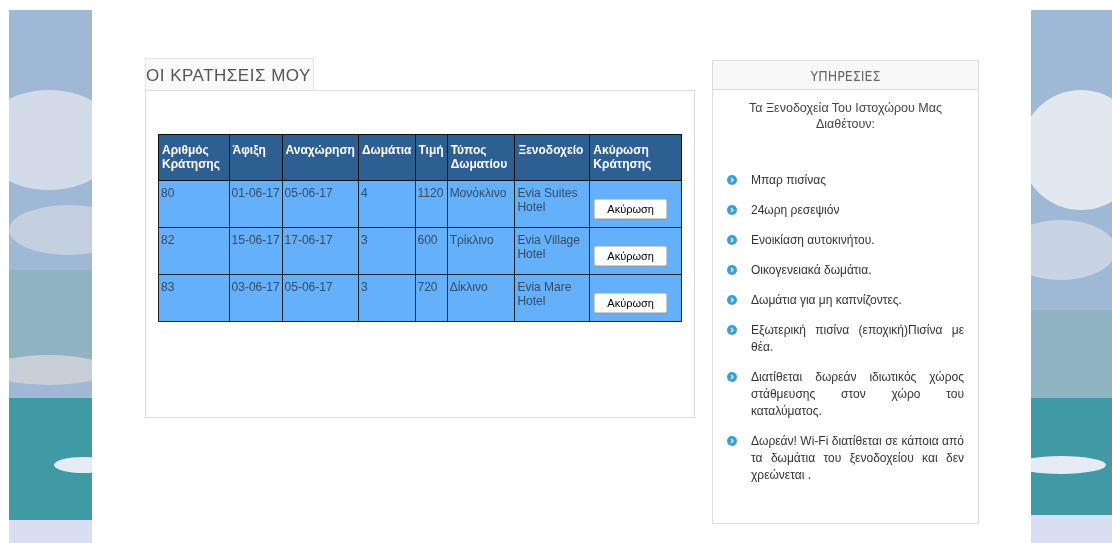 This screenshot has height=543, width=1112. What do you see at coordinates (635, 157) in the screenshot?
I see `column-header: Ακύρωση Κράτησης` at bounding box center [635, 157].